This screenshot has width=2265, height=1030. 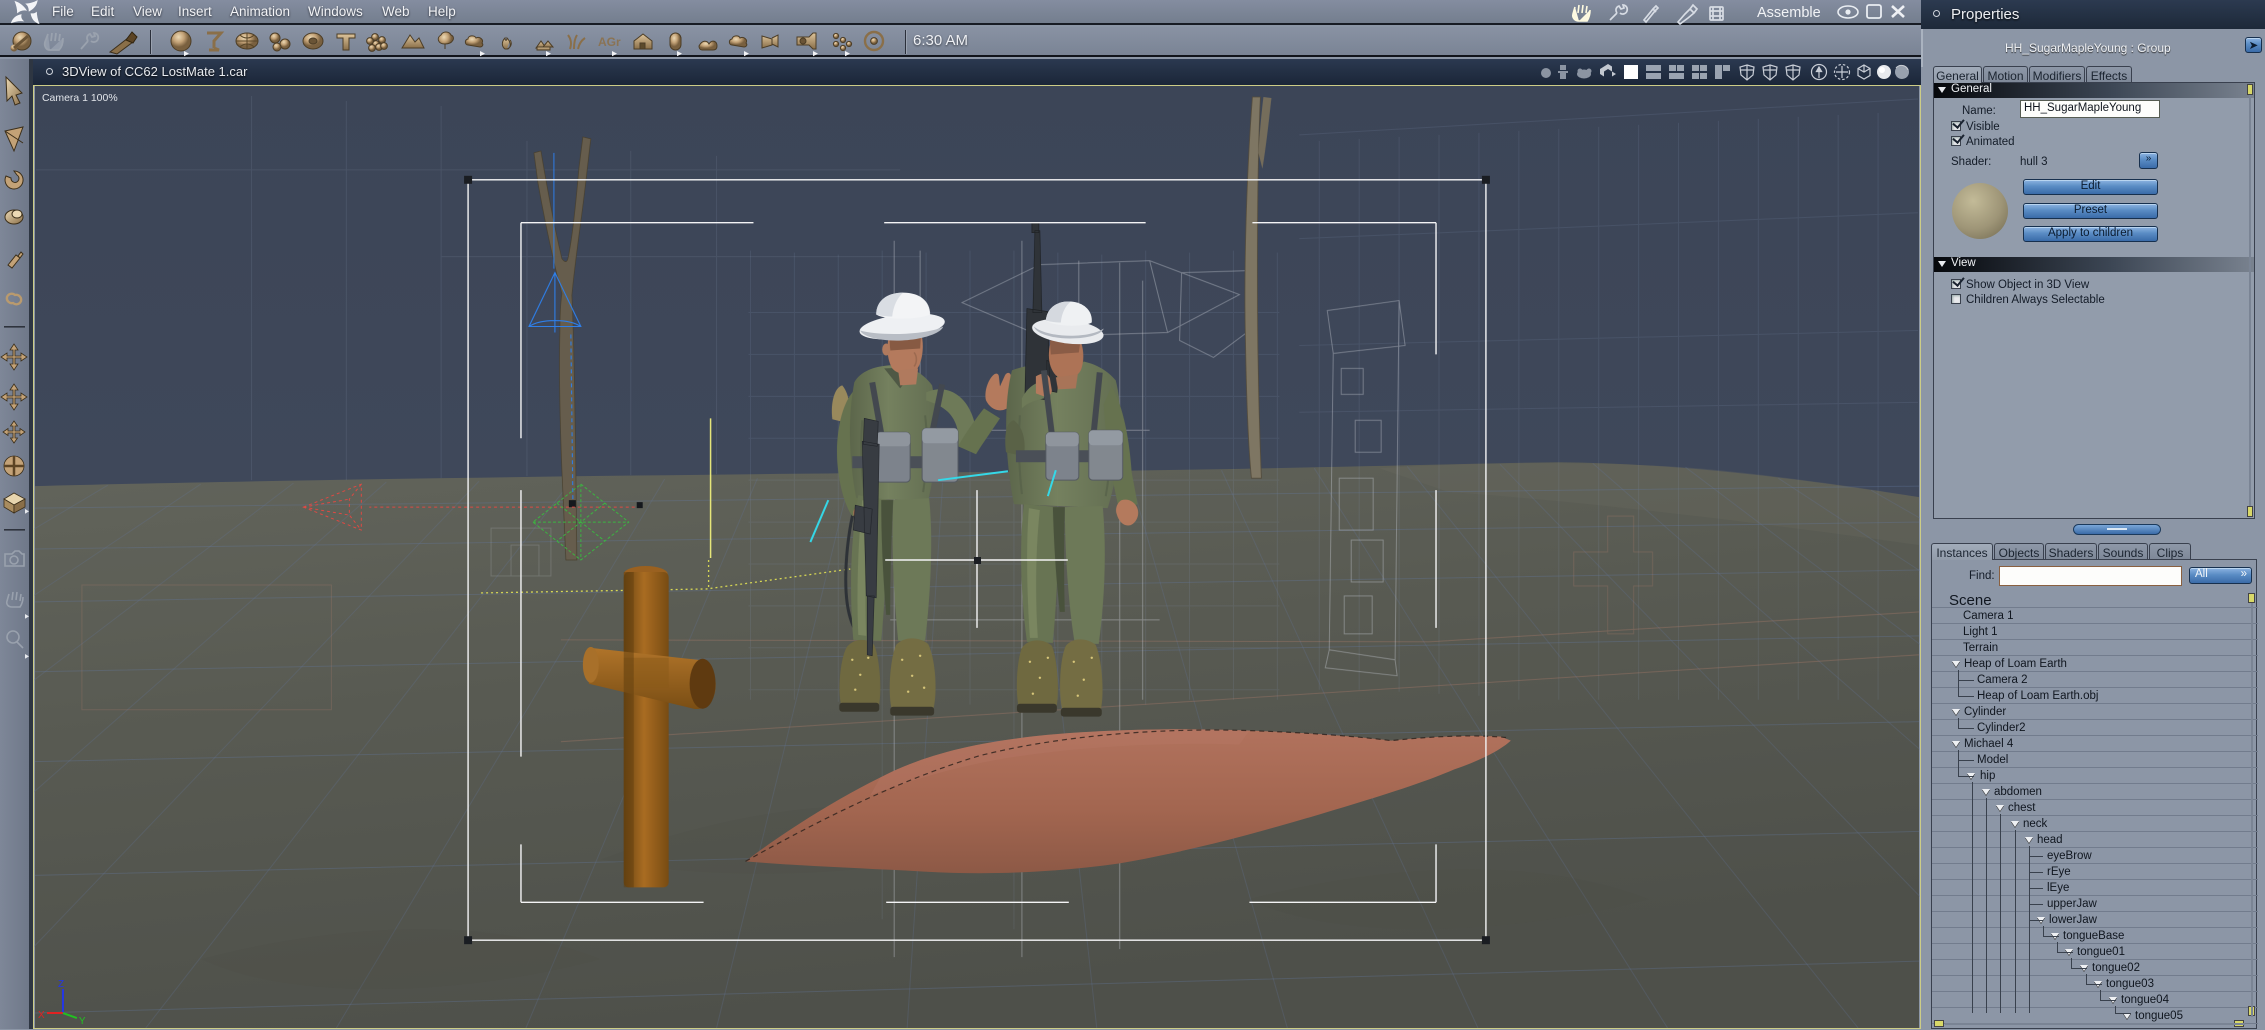 I want to click on svg-text: Z, so click(x=61, y=984).